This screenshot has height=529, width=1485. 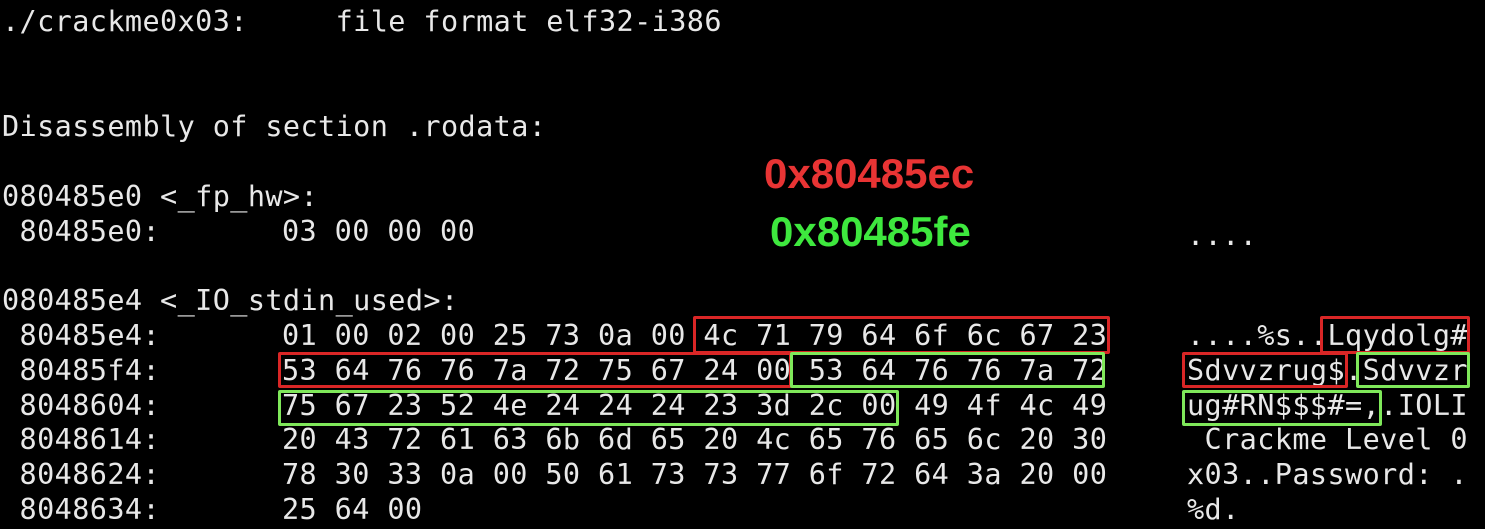 I want to click on row-hex: 25 64 00, so click(x=352, y=509).